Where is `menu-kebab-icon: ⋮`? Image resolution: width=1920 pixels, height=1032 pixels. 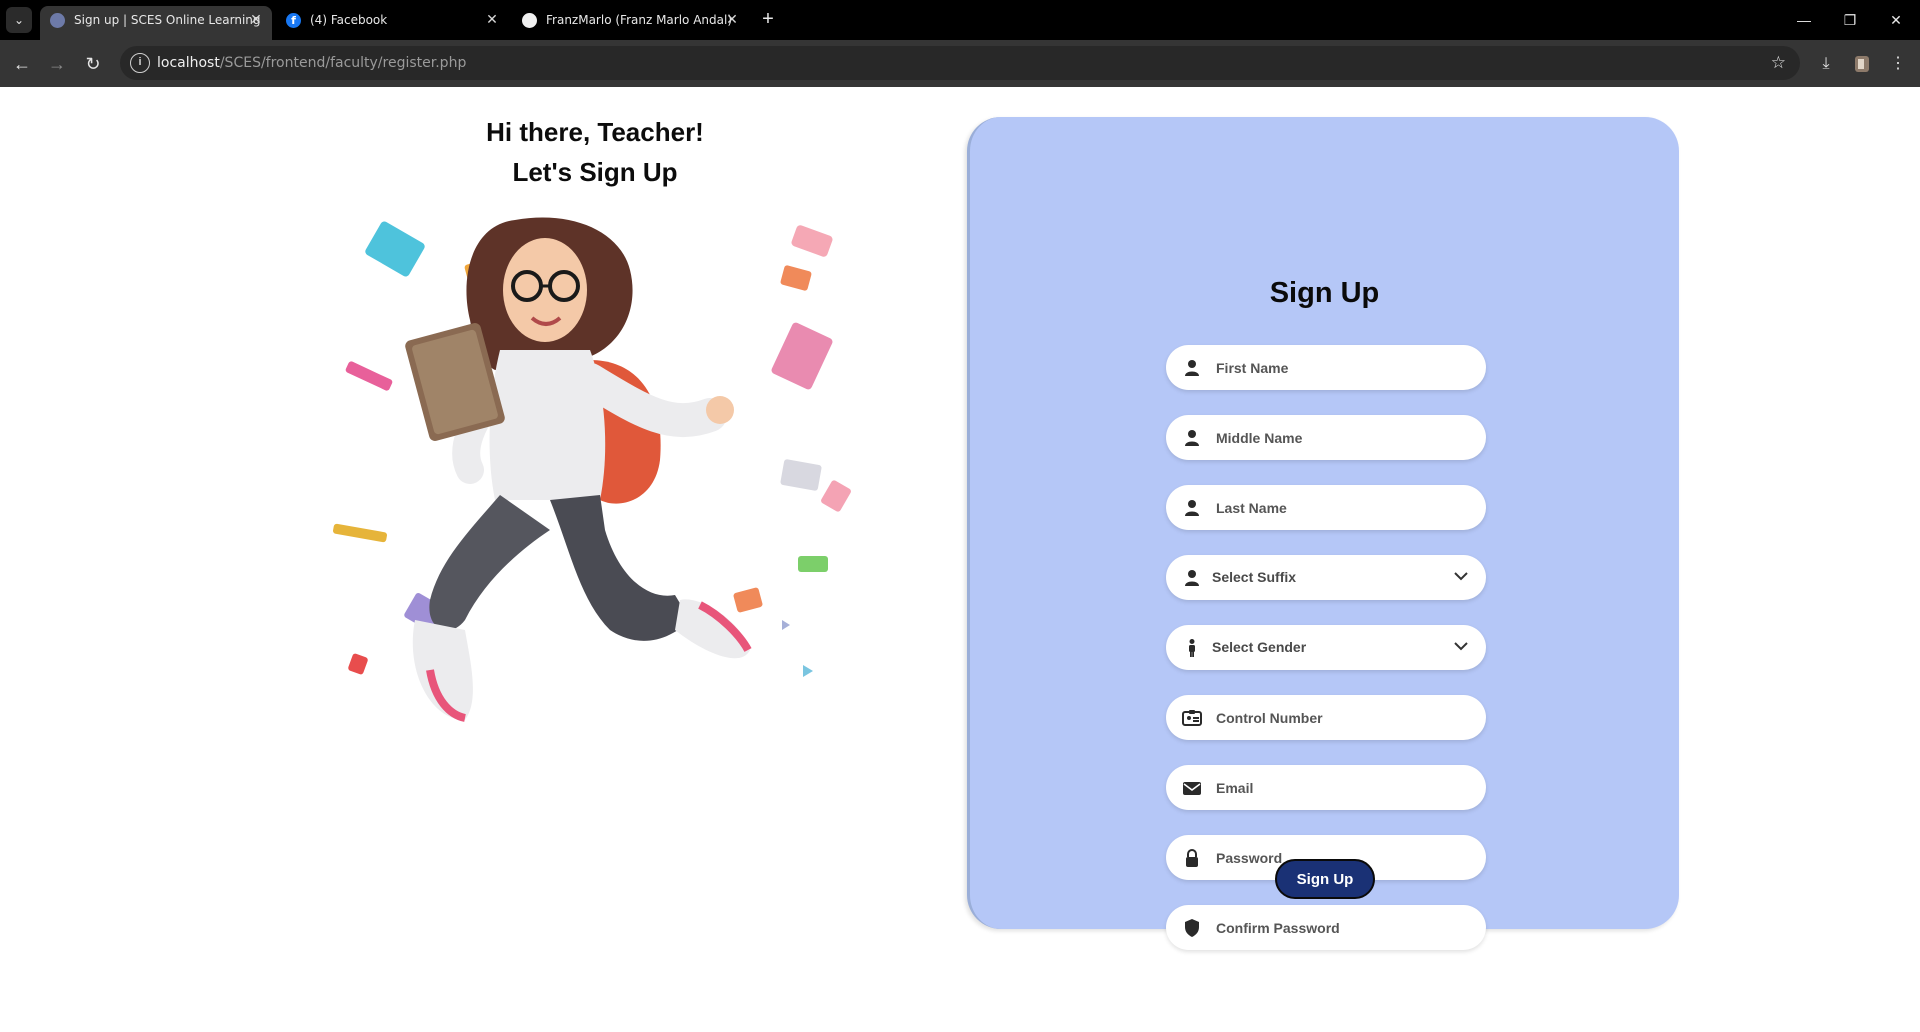 menu-kebab-icon: ⋮ is located at coordinates (1898, 64).